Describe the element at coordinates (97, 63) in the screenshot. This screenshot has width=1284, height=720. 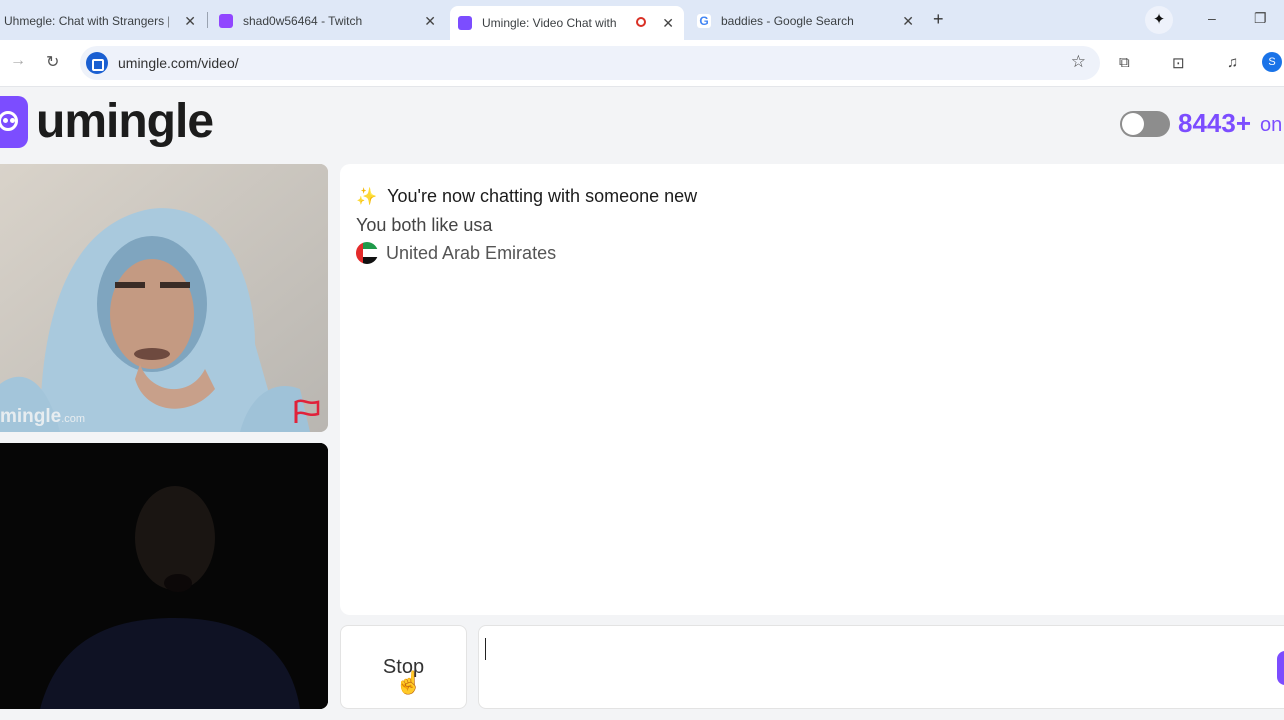
I see `site-info-icon` at that location.